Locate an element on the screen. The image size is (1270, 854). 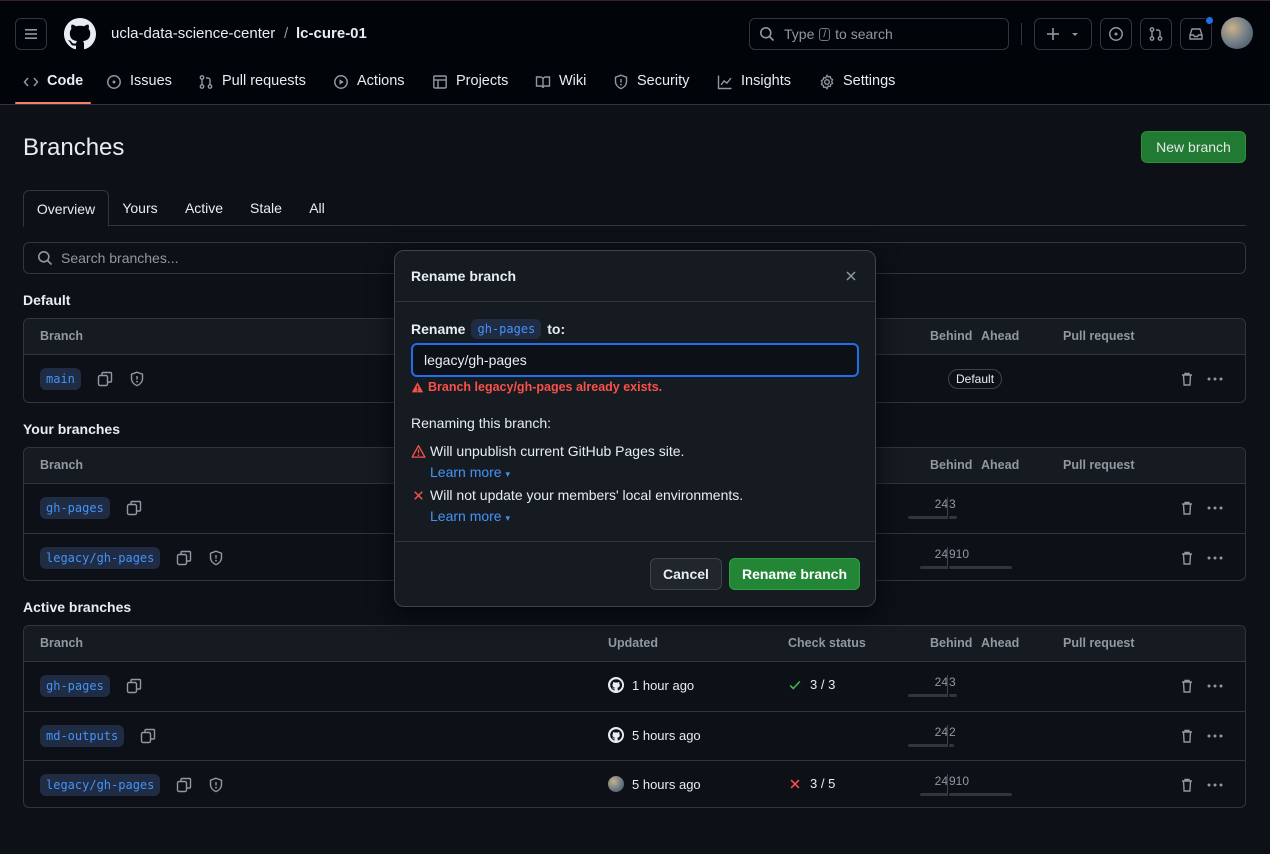
learn-more-link-pages: Learn more ▾ is located at coordinates (470, 472).